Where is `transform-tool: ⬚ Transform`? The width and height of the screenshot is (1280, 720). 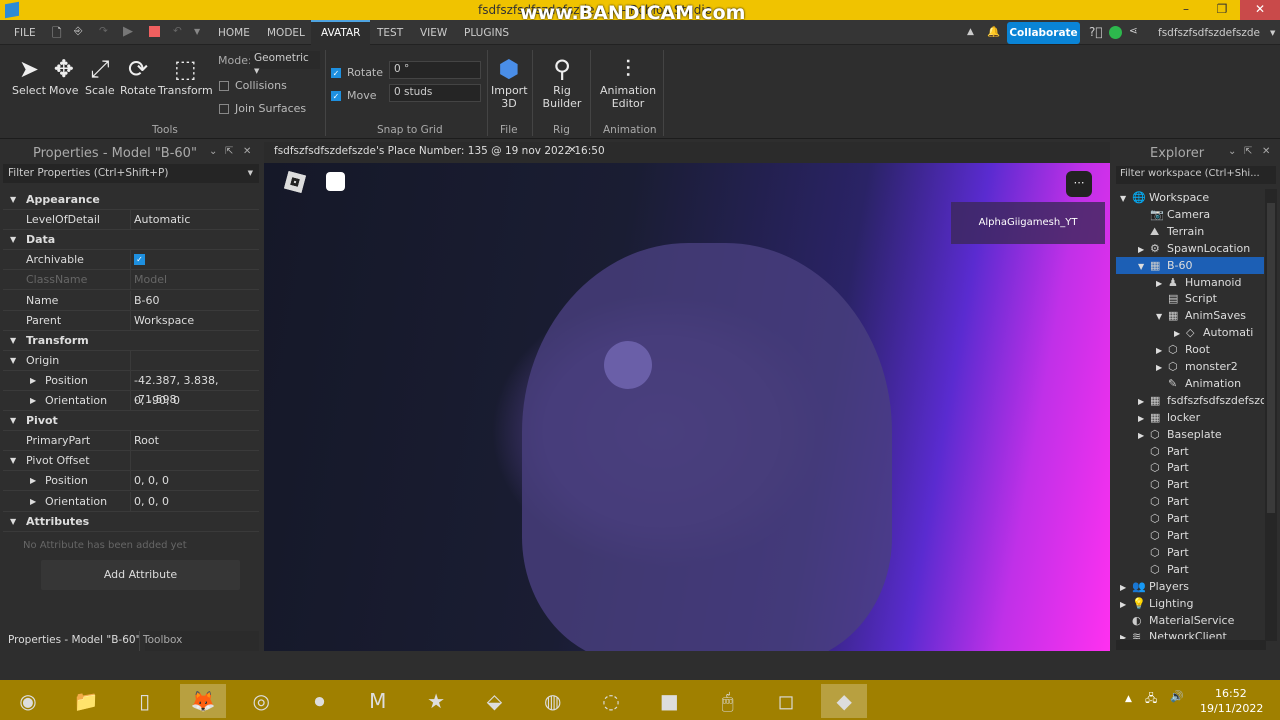
transform-tool: ⬚ Transform is located at coordinates (185, 75).